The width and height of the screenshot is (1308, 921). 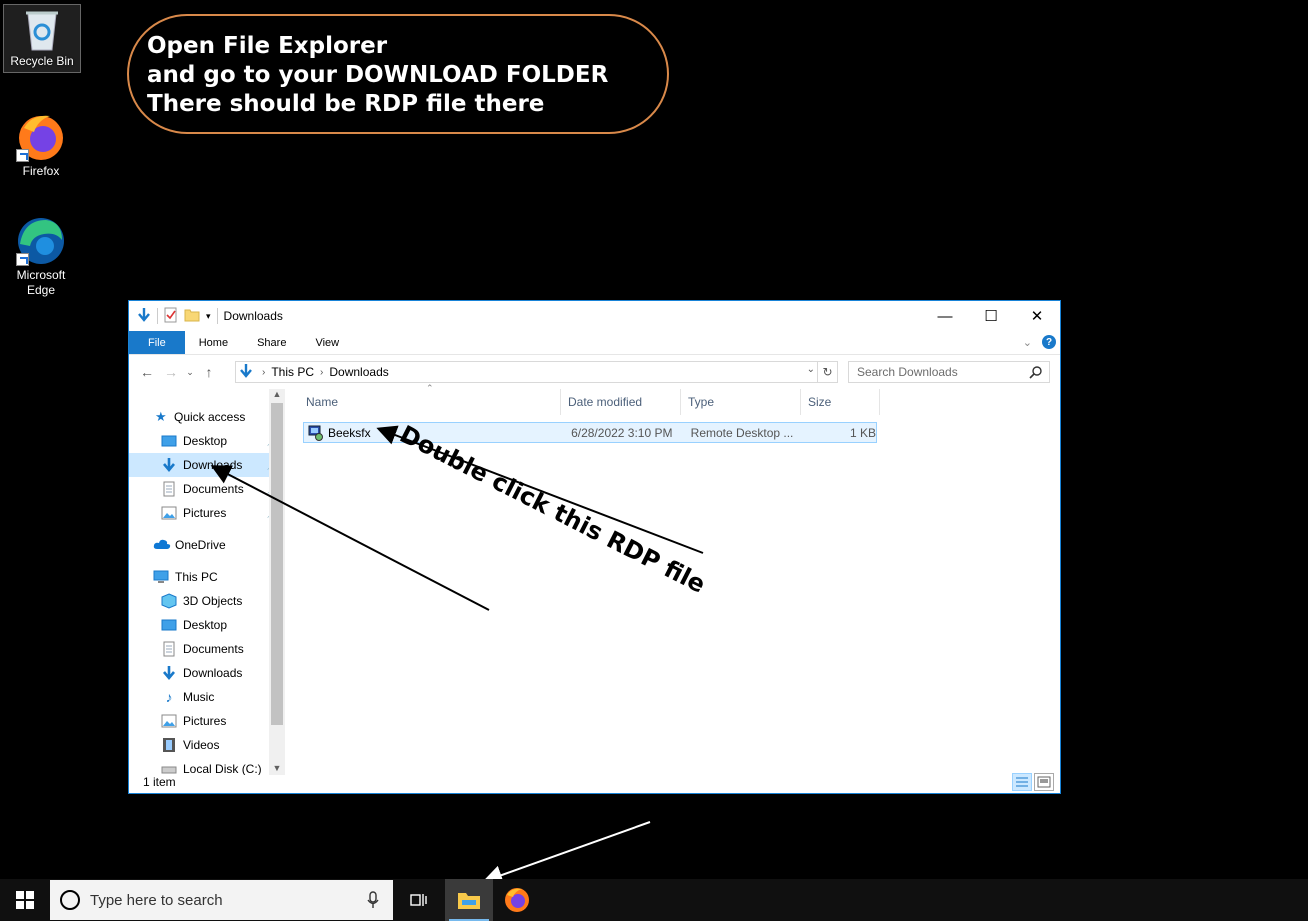 I want to click on microphone-icon, so click(x=373, y=902).